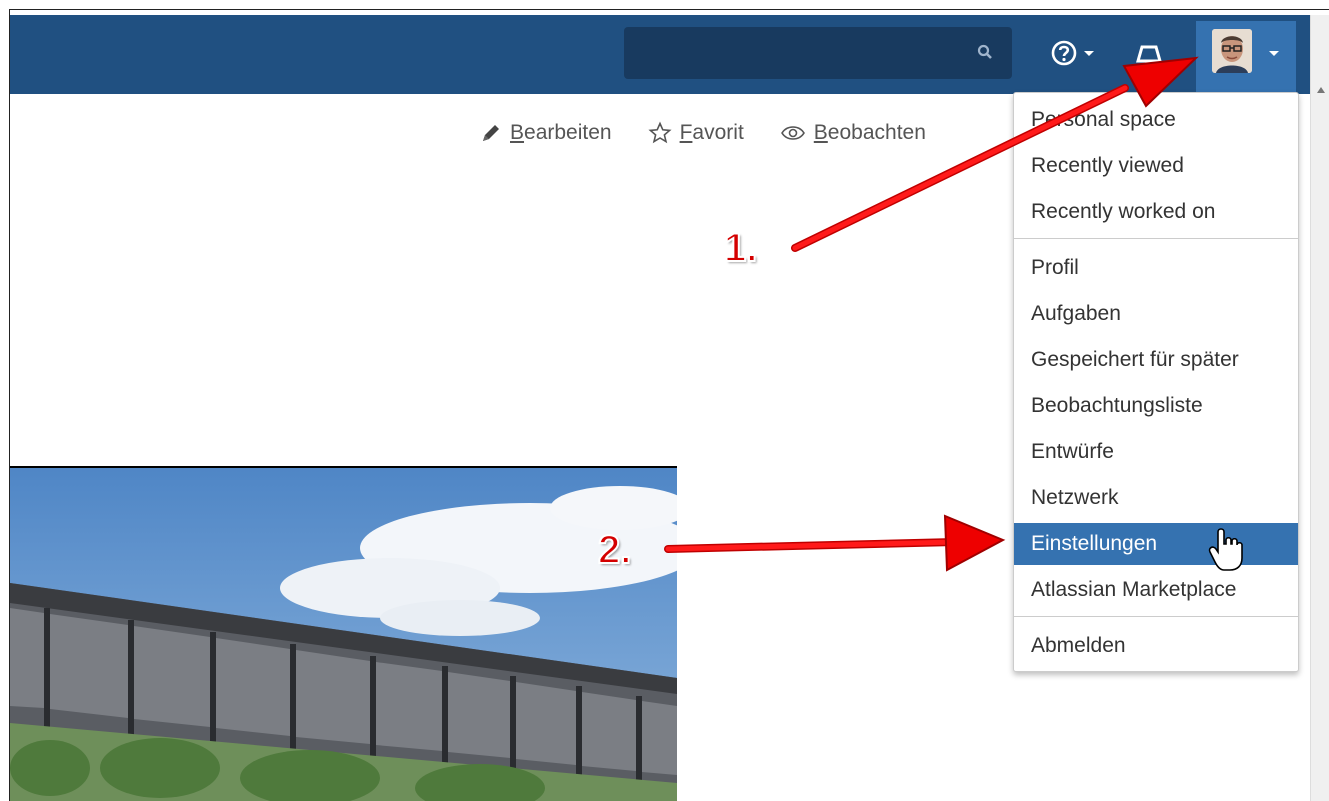 This screenshot has width=1329, height=801. Describe the element at coordinates (740, 248) in the screenshot. I see `annotation-step-1: 1.` at that location.